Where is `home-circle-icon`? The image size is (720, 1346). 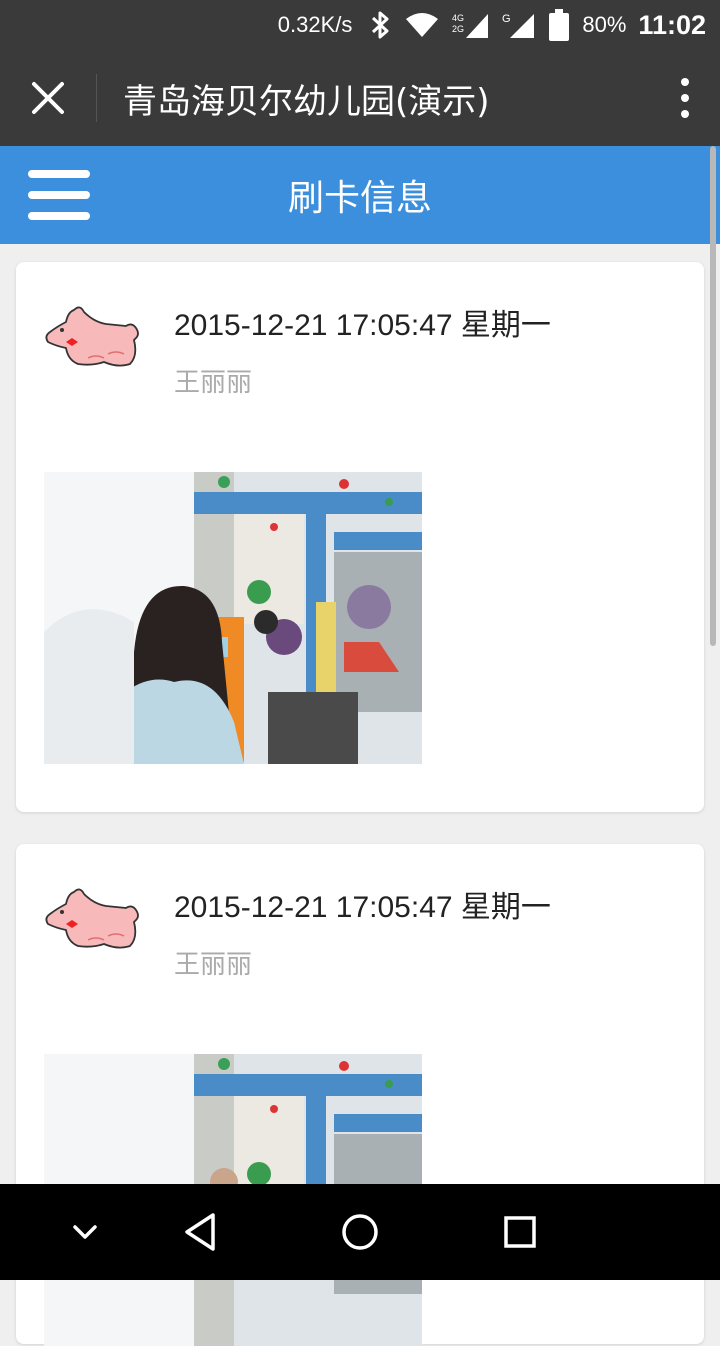
home-circle-icon is located at coordinates (360, 1232).